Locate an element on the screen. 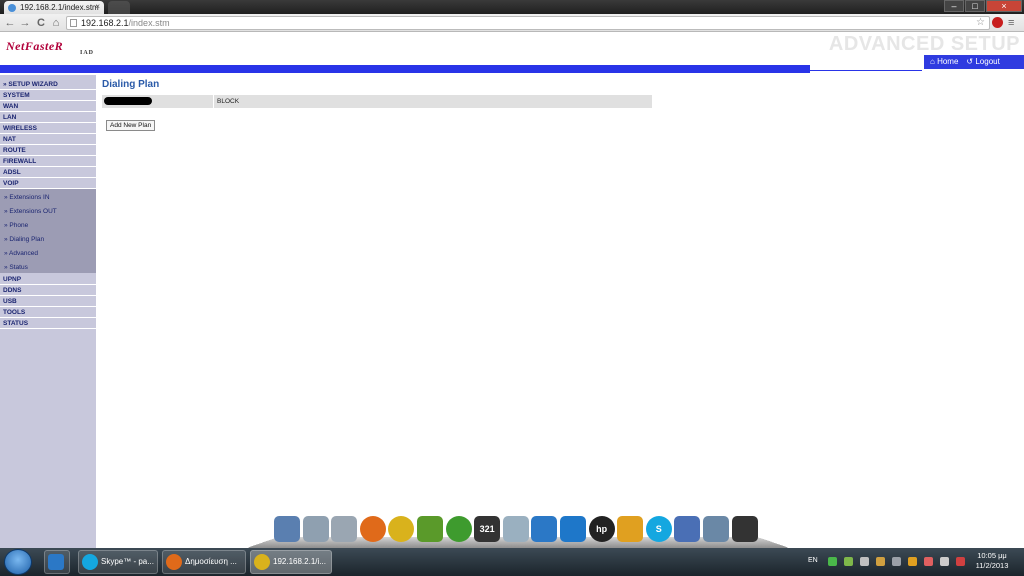 The height and width of the screenshot is (576, 1024). computer-icon is located at coordinates (287, 529).